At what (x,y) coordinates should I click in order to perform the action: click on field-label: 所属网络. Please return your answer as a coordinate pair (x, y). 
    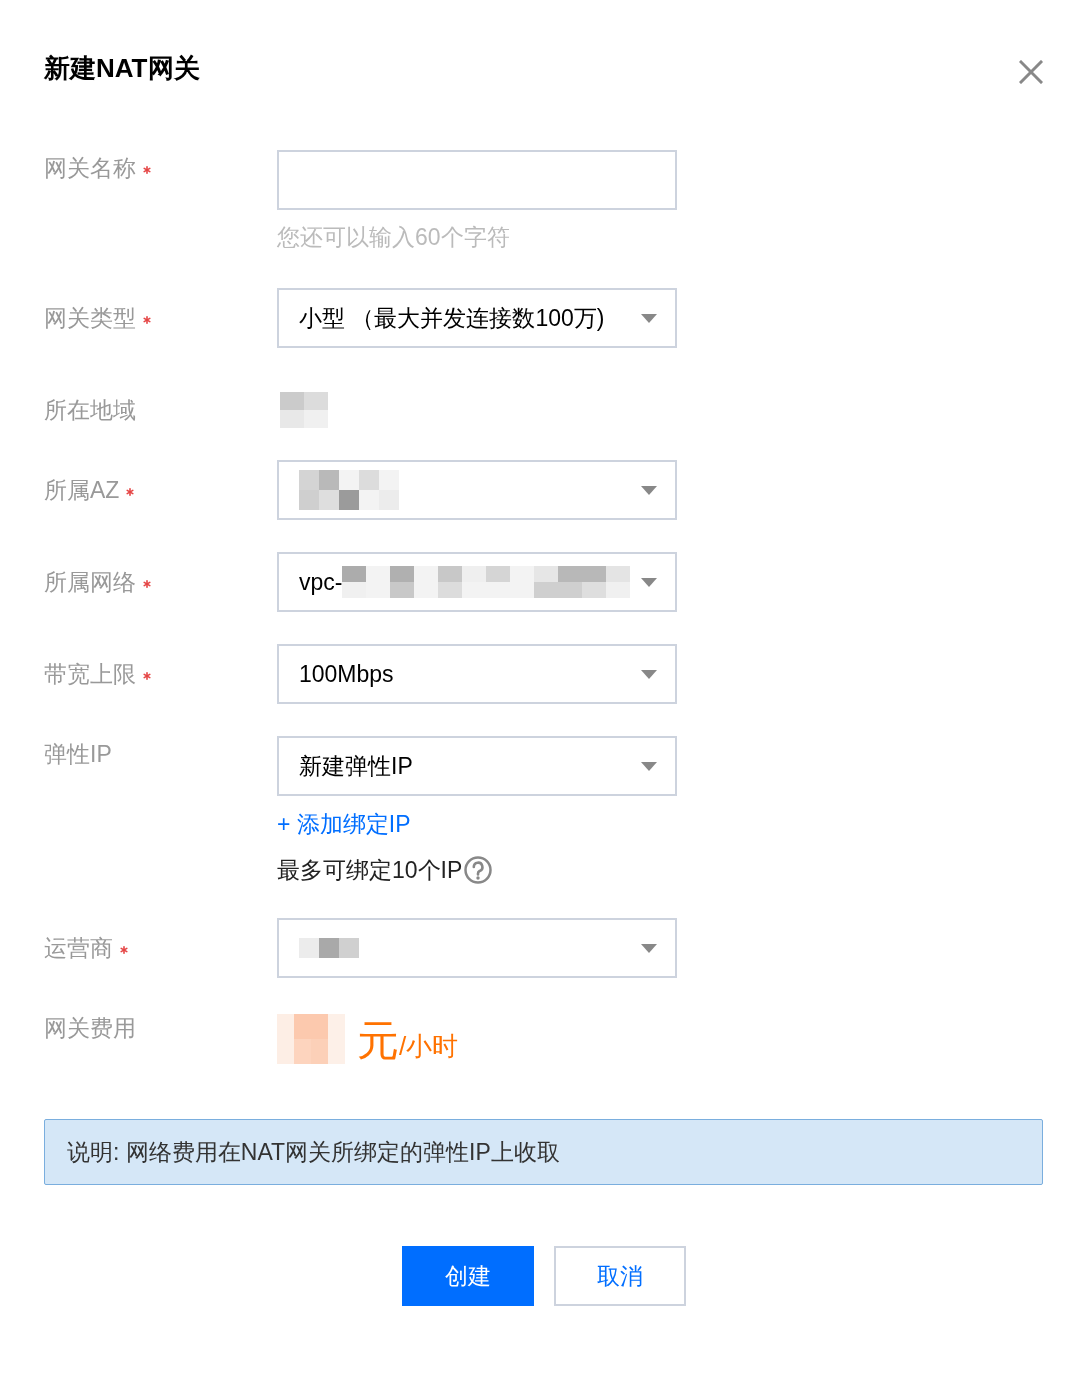
    Looking at the image, I should click on (90, 582).